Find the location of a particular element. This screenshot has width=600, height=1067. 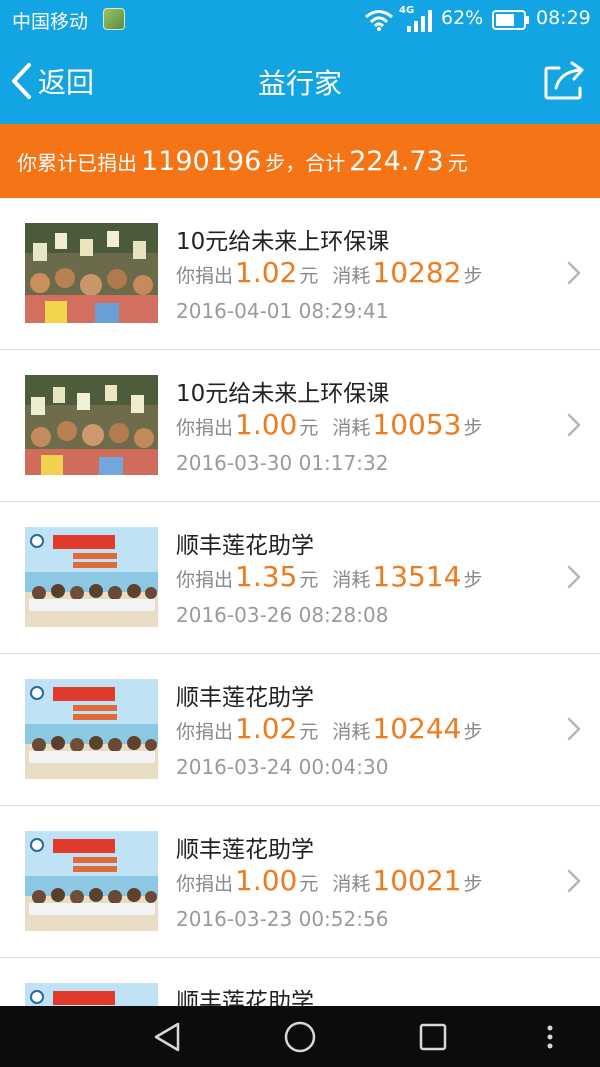

donation-time: 2016-04-01 08:29:41 is located at coordinates (282, 311).